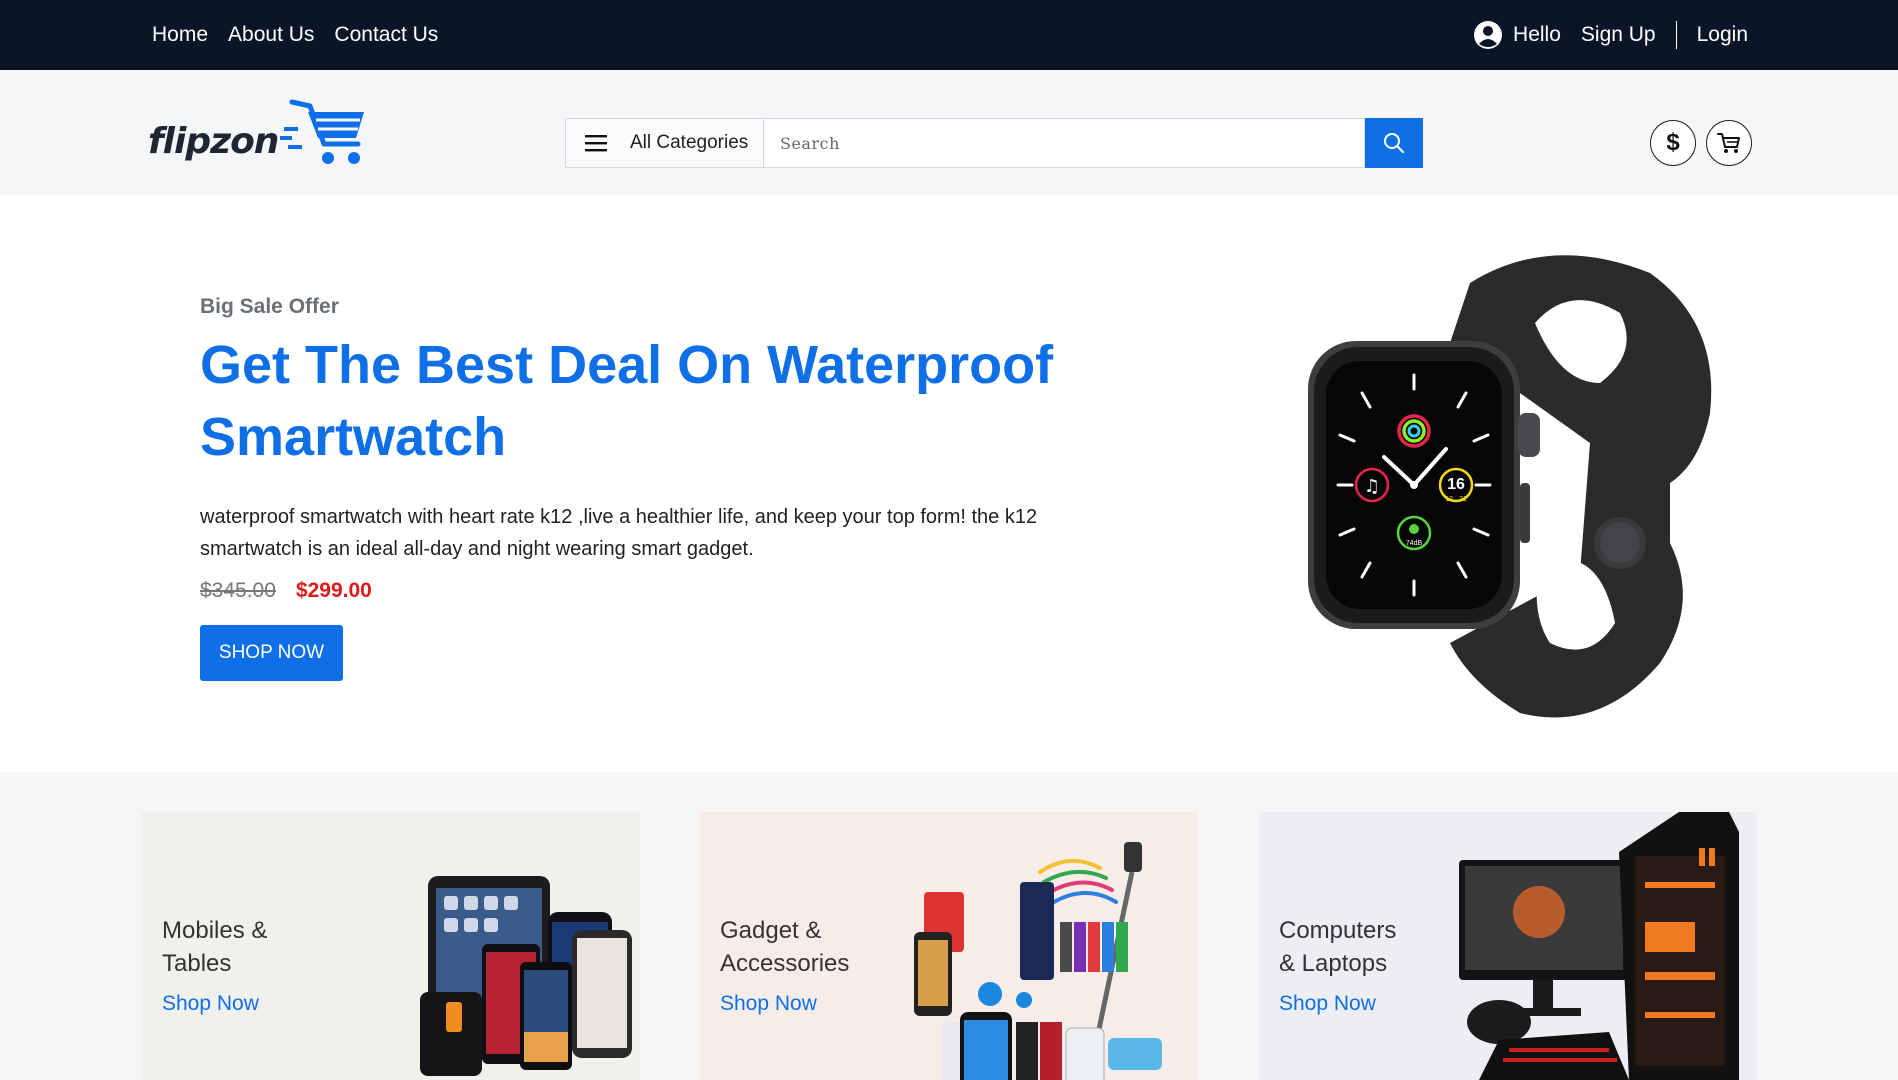 The image size is (1898, 1080). I want to click on old-price: $345.00, so click(238, 590).